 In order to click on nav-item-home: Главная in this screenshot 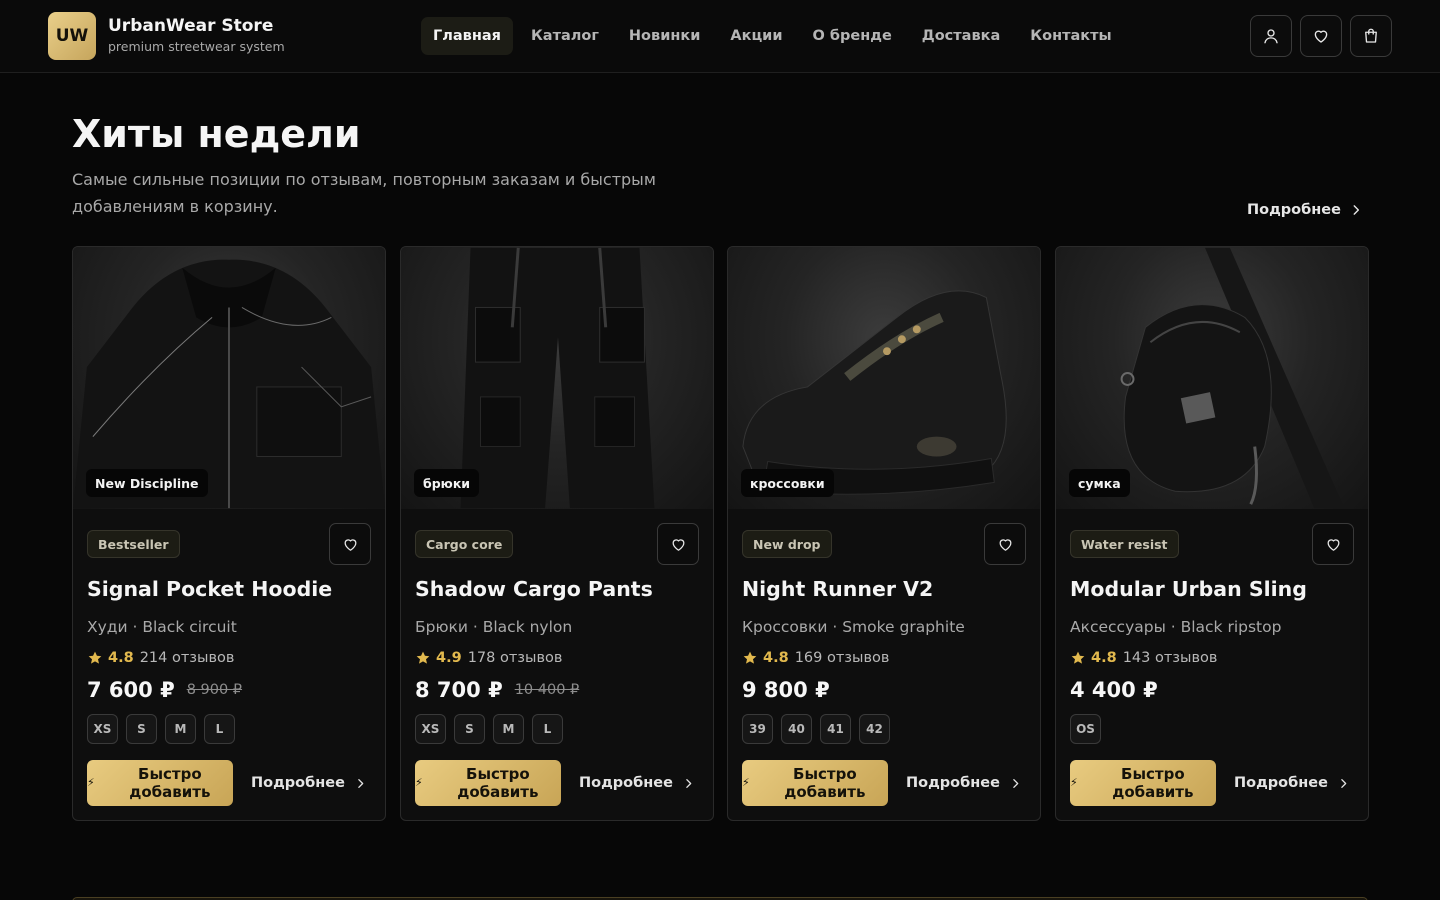, I will do `click(467, 36)`.